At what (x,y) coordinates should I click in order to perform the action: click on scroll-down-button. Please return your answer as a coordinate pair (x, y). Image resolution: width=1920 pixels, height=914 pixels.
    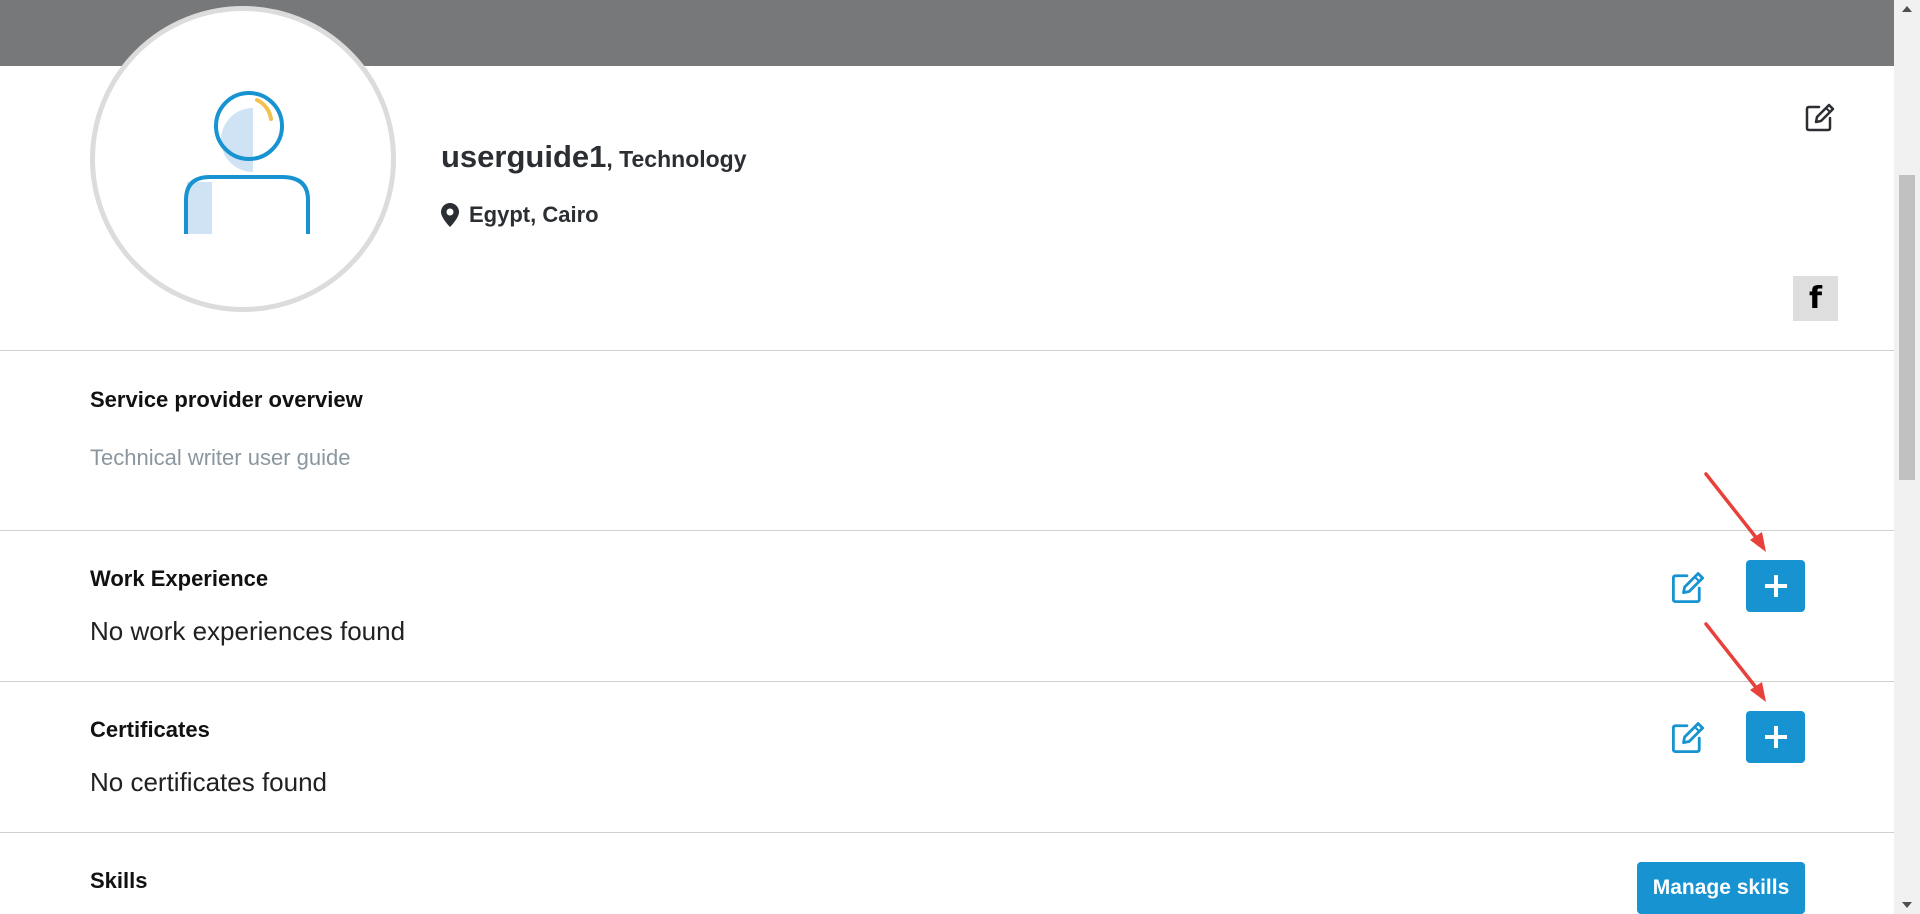
    Looking at the image, I should click on (1907, 905).